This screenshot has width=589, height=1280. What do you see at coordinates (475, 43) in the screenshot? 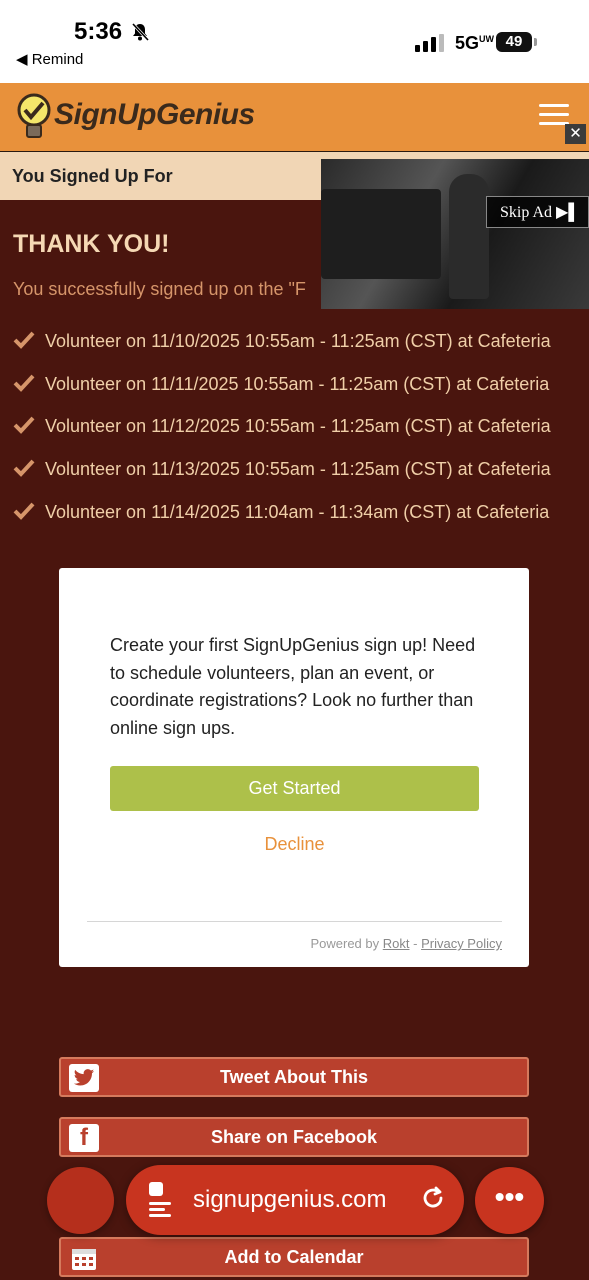
I see `network-type: 5GUW` at bounding box center [475, 43].